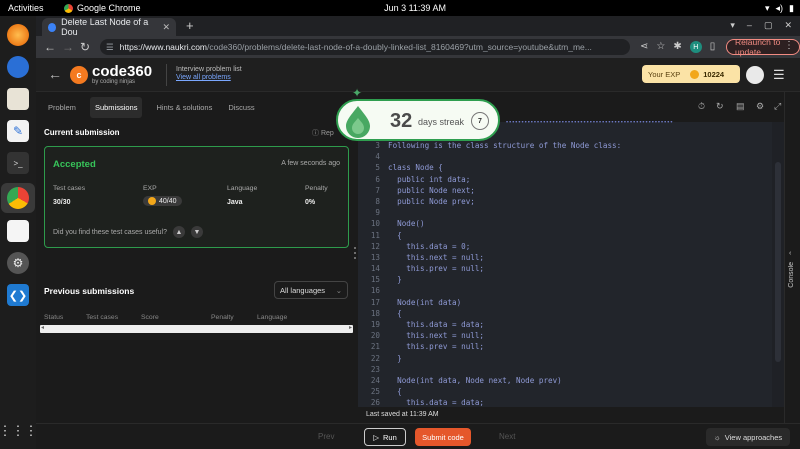 The width and height of the screenshot is (800, 449). Describe the element at coordinates (789, 45) in the screenshot. I see `chrome-menu-icon: ⋮` at that location.